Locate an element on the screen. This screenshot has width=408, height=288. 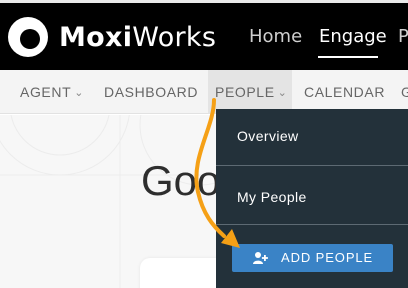
subnav-calendar-label: CALENDAR is located at coordinates (345, 92).